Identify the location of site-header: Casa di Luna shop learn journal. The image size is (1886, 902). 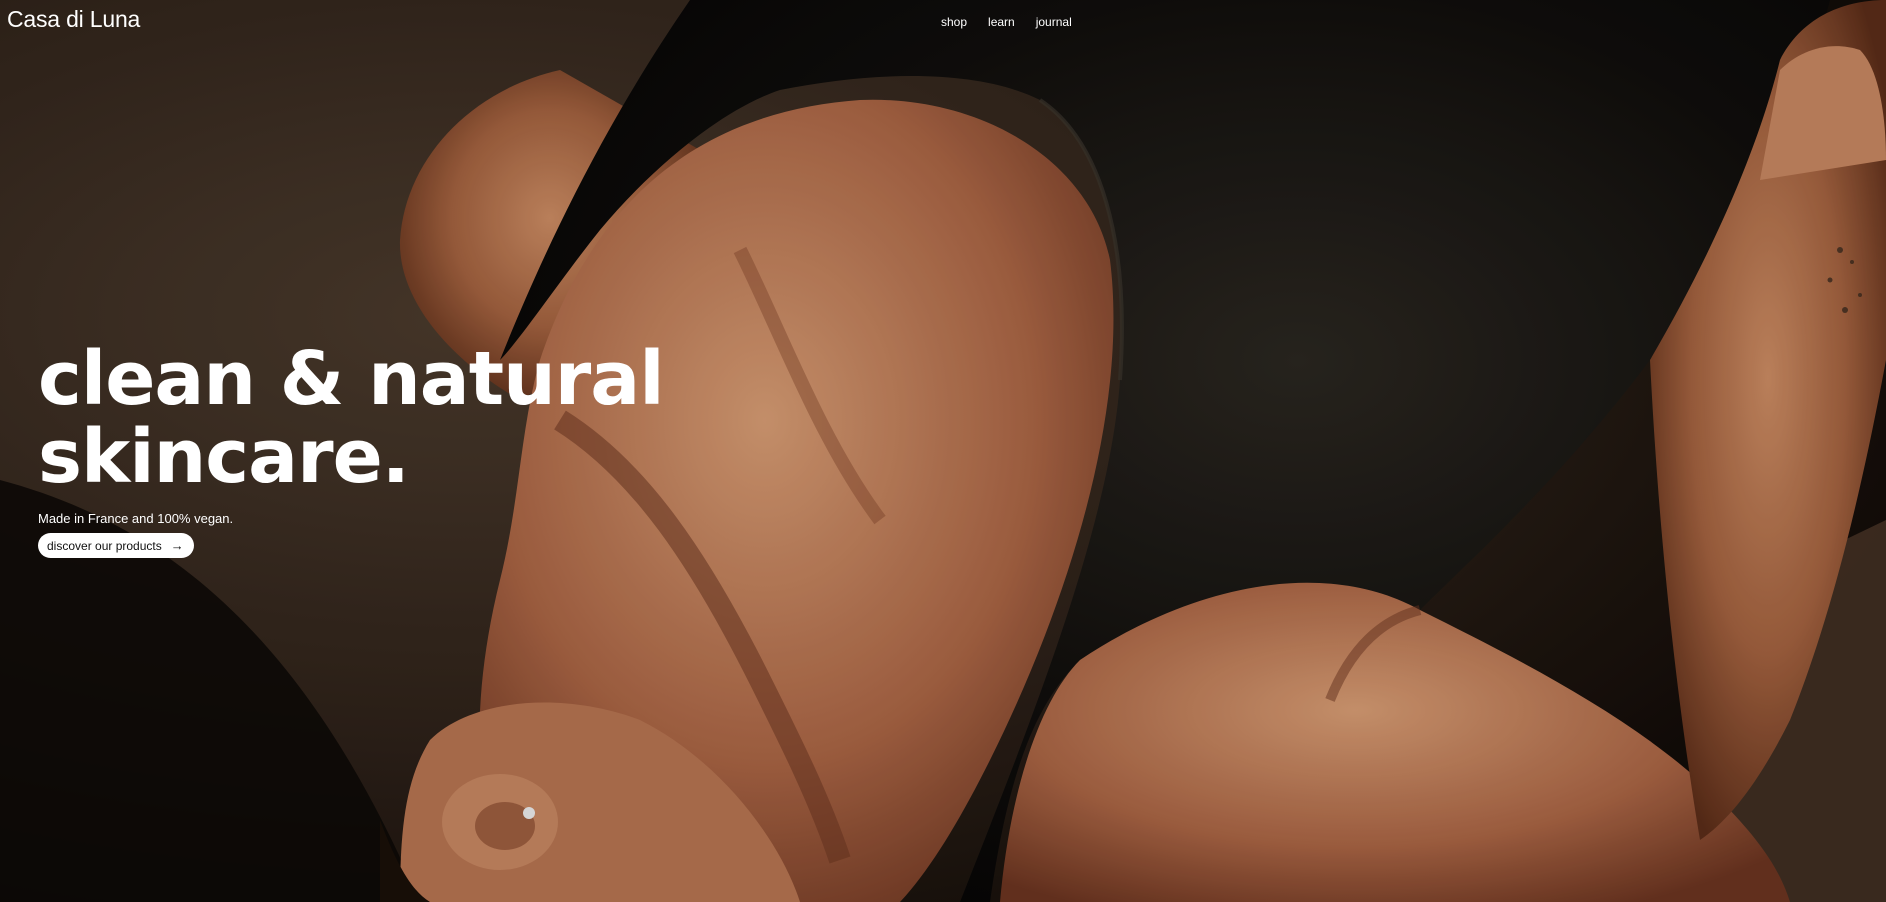
(943, 22).